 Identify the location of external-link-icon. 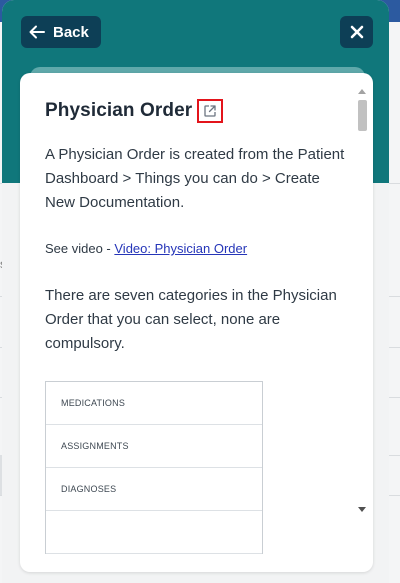
(210, 111).